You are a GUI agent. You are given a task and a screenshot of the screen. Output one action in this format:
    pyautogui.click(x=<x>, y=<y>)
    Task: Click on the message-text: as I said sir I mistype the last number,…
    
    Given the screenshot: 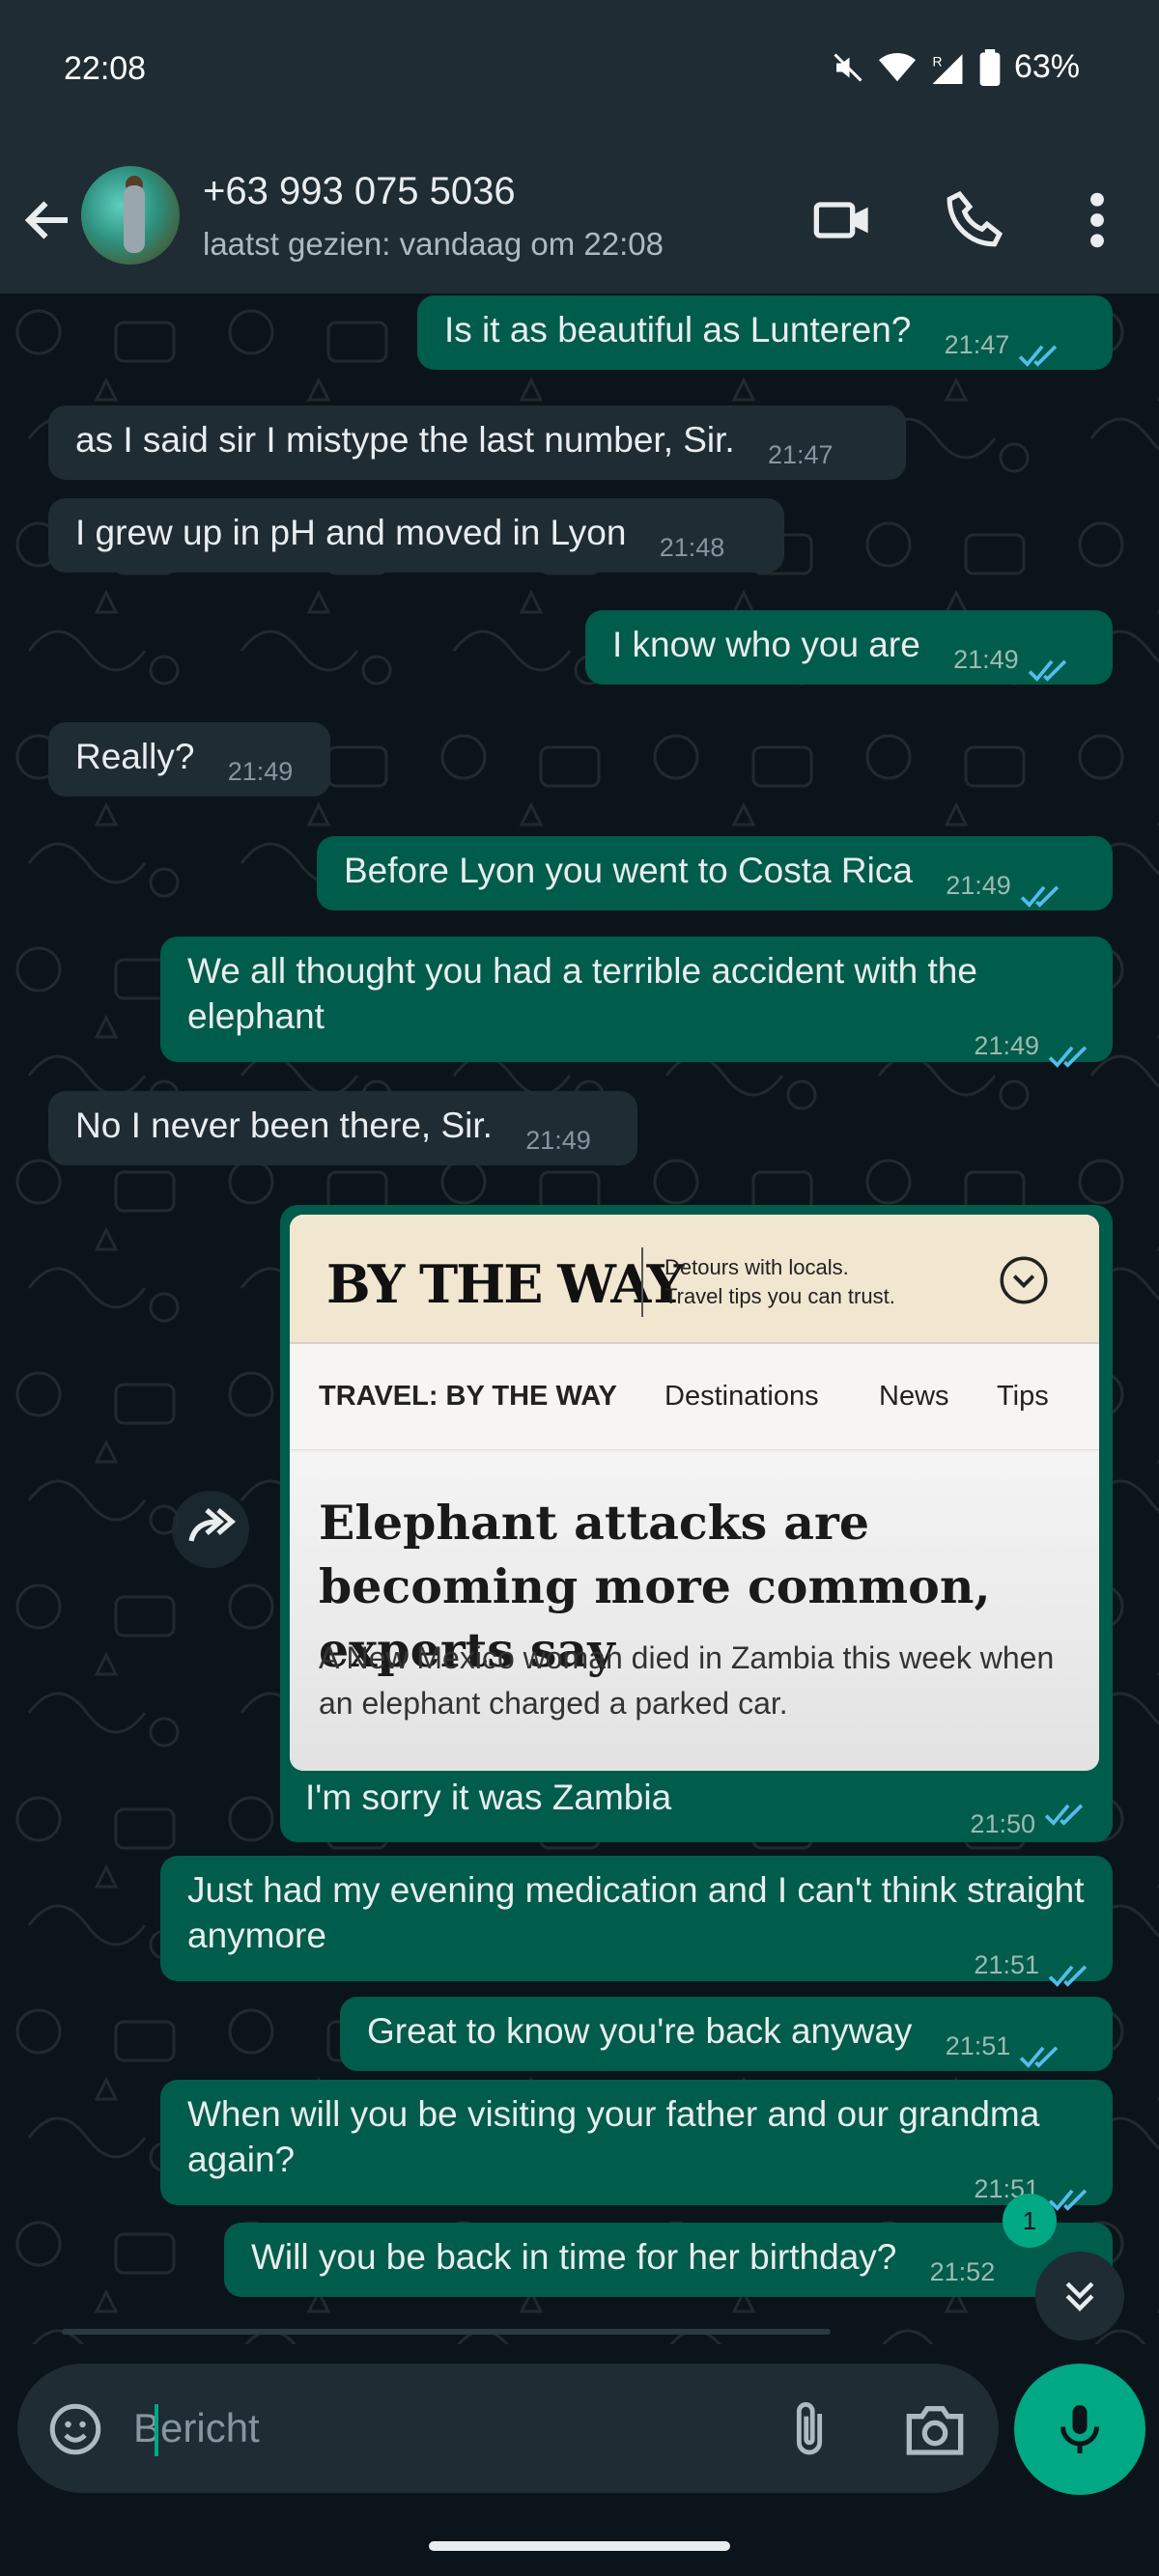 What is the action you would take?
    pyautogui.click(x=405, y=440)
    